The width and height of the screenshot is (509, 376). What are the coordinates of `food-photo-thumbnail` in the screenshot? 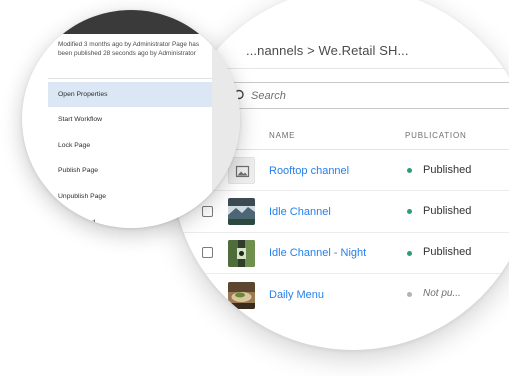 It's located at (241, 295).